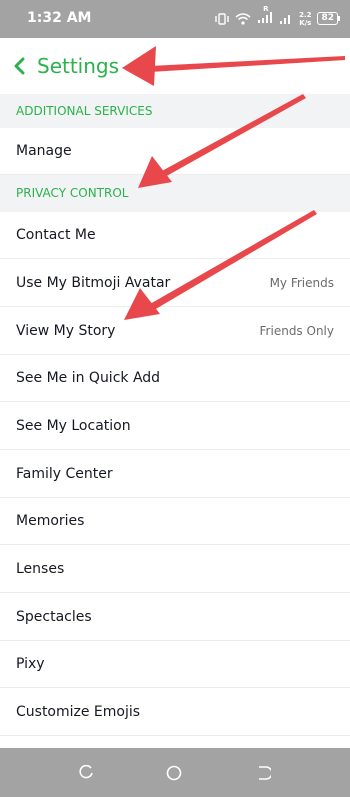  Describe the element at coordinates (88, 378) in the screenshot. I see `item-label: See Me in Quick Add` at that location.